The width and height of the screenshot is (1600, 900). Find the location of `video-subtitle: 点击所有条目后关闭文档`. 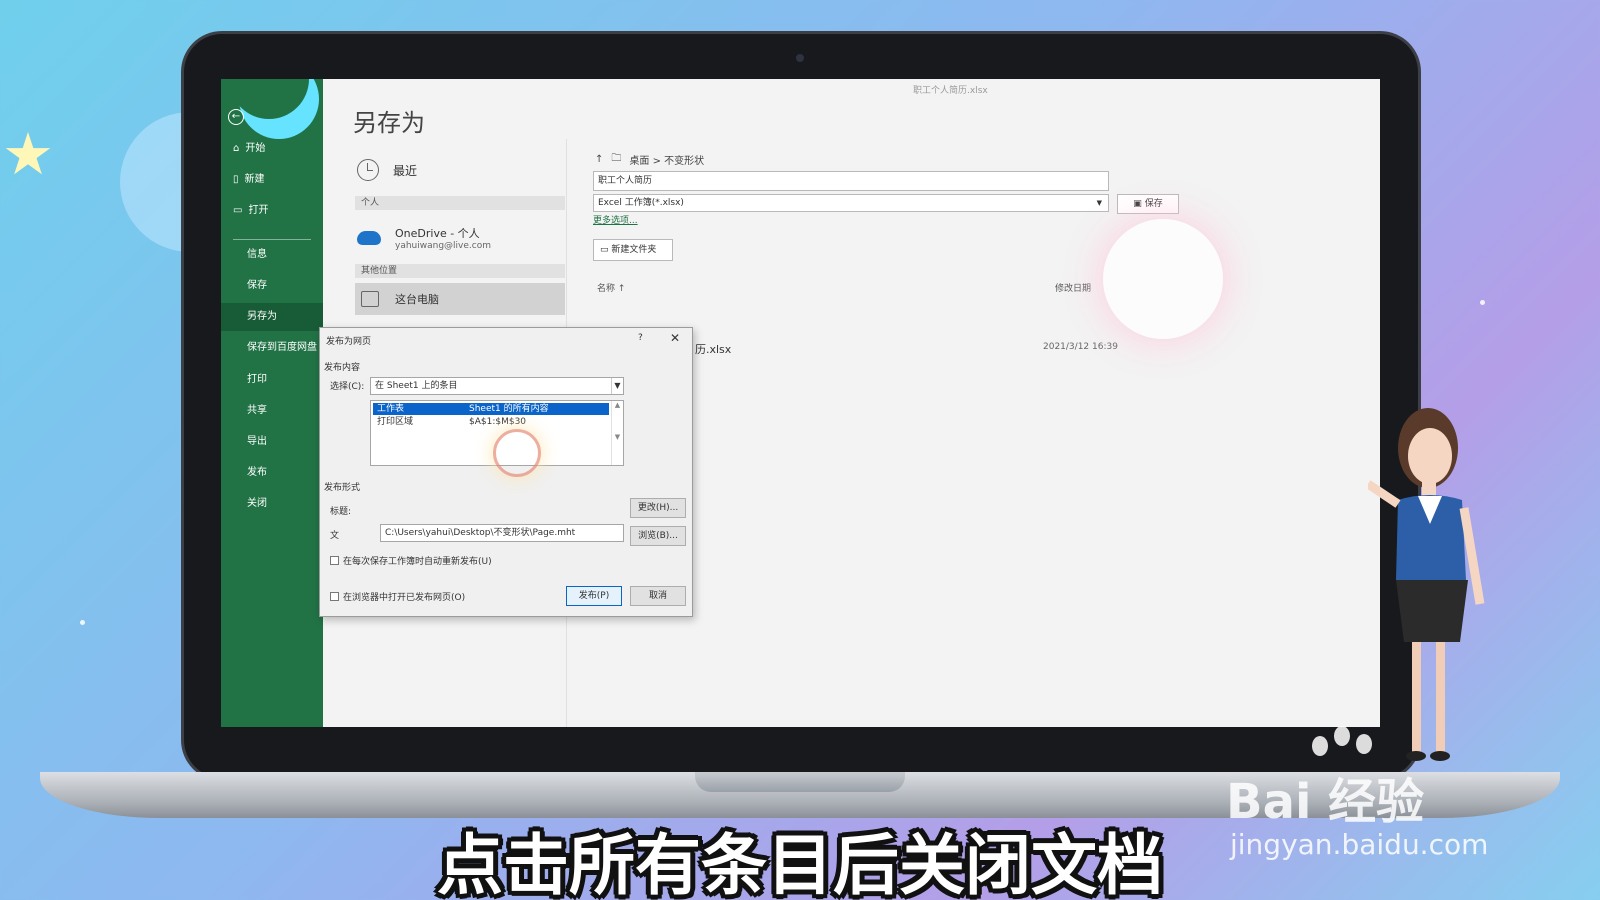

video-subtitle: 点击所有条目后关闭文档 is located at coordinates (800, 863).